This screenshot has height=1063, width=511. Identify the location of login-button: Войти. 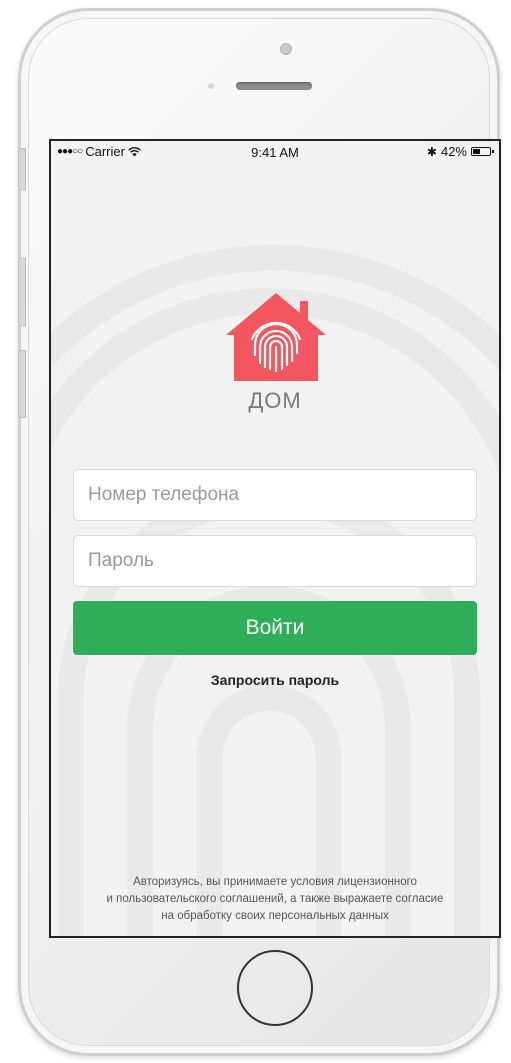
(275, 628).